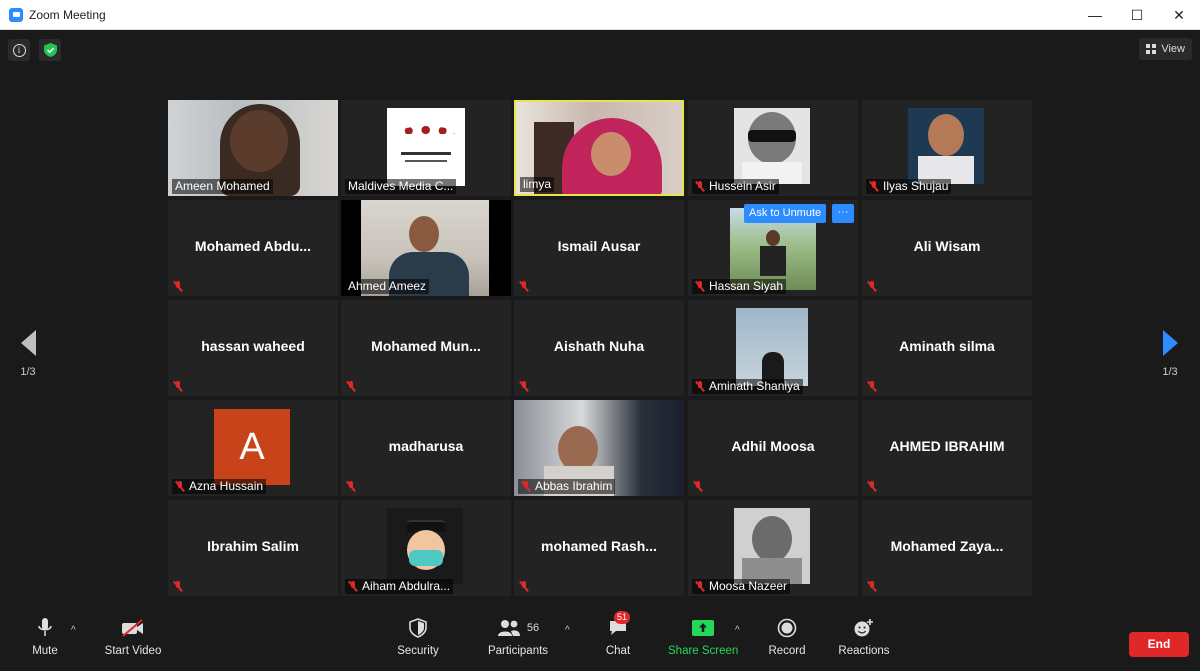 The width and height of the screenshot is (1200, 671). I want to click on participant-tile: hassan waheed, so click(253, 348).